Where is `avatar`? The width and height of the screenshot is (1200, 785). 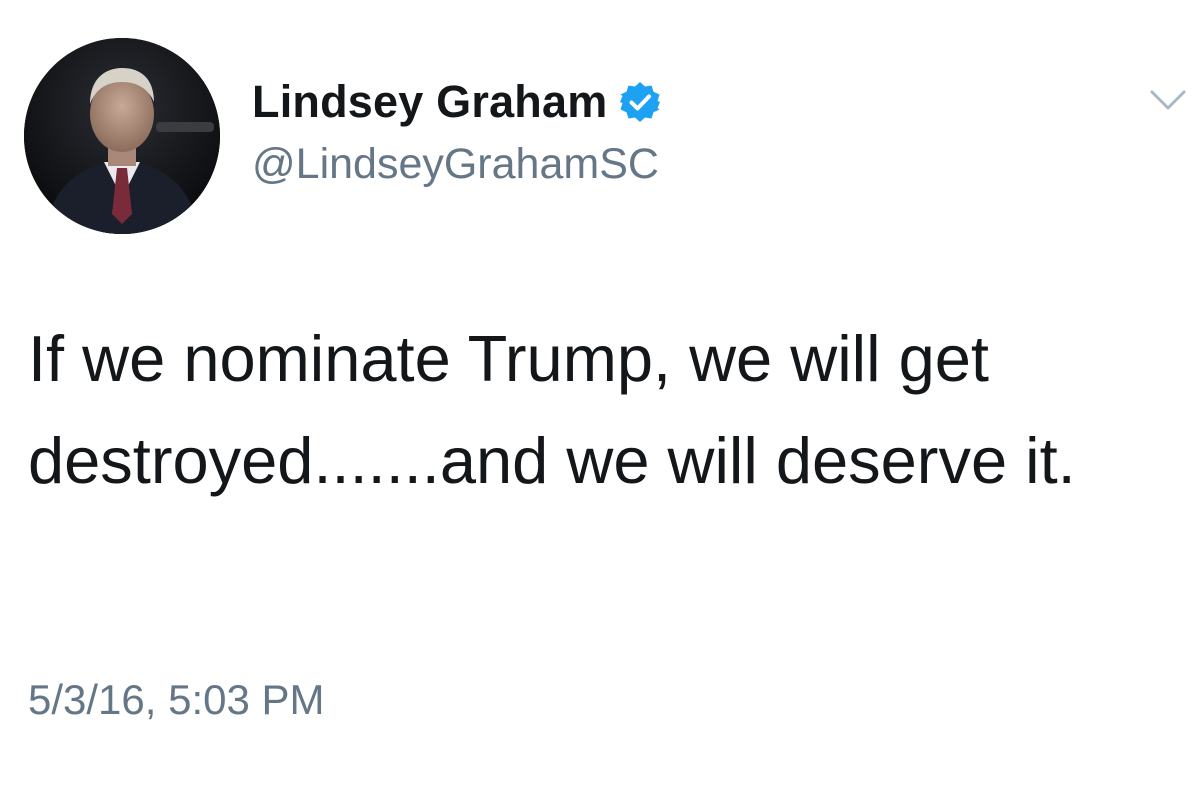
avatar is located at coordinates (122, 136).